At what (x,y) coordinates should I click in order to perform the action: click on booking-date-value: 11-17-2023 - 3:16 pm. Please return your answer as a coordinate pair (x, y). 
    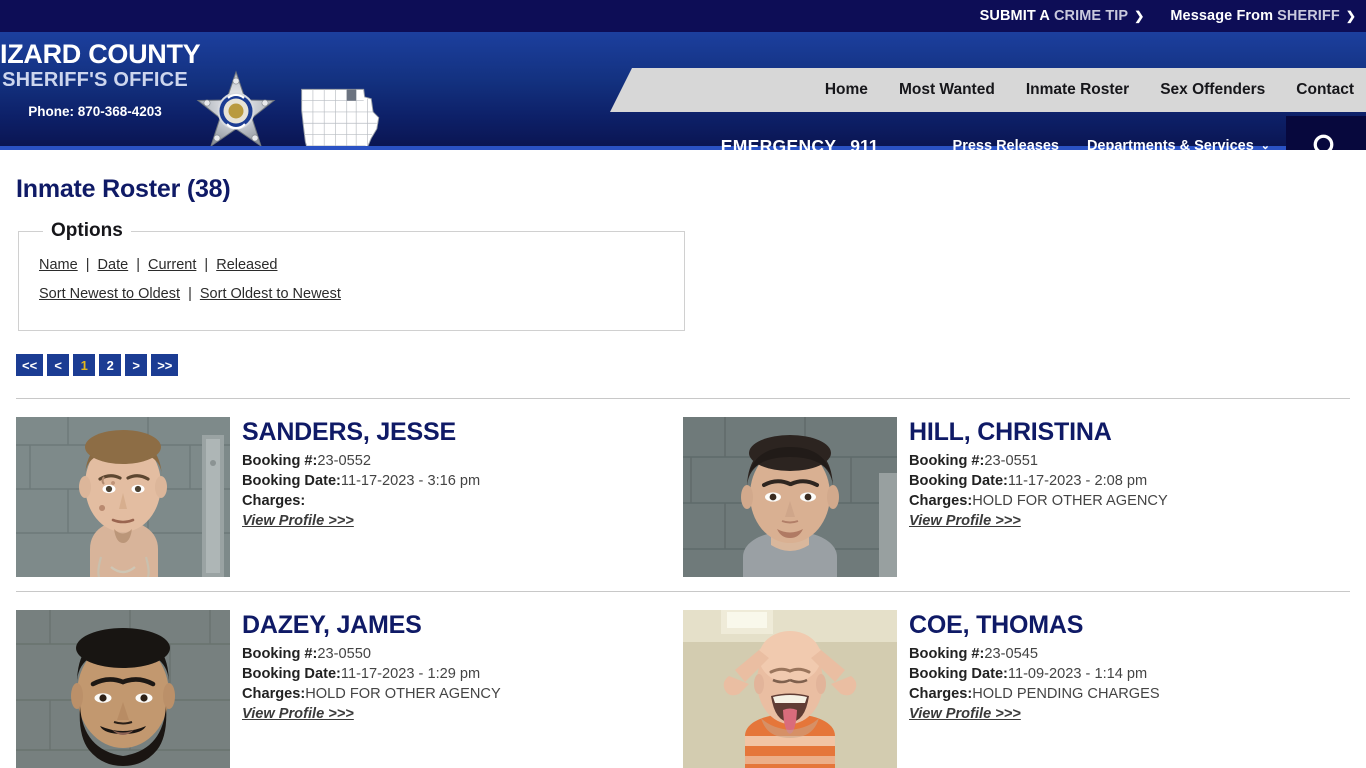
    Looking at the image, I should click on (410, 480).